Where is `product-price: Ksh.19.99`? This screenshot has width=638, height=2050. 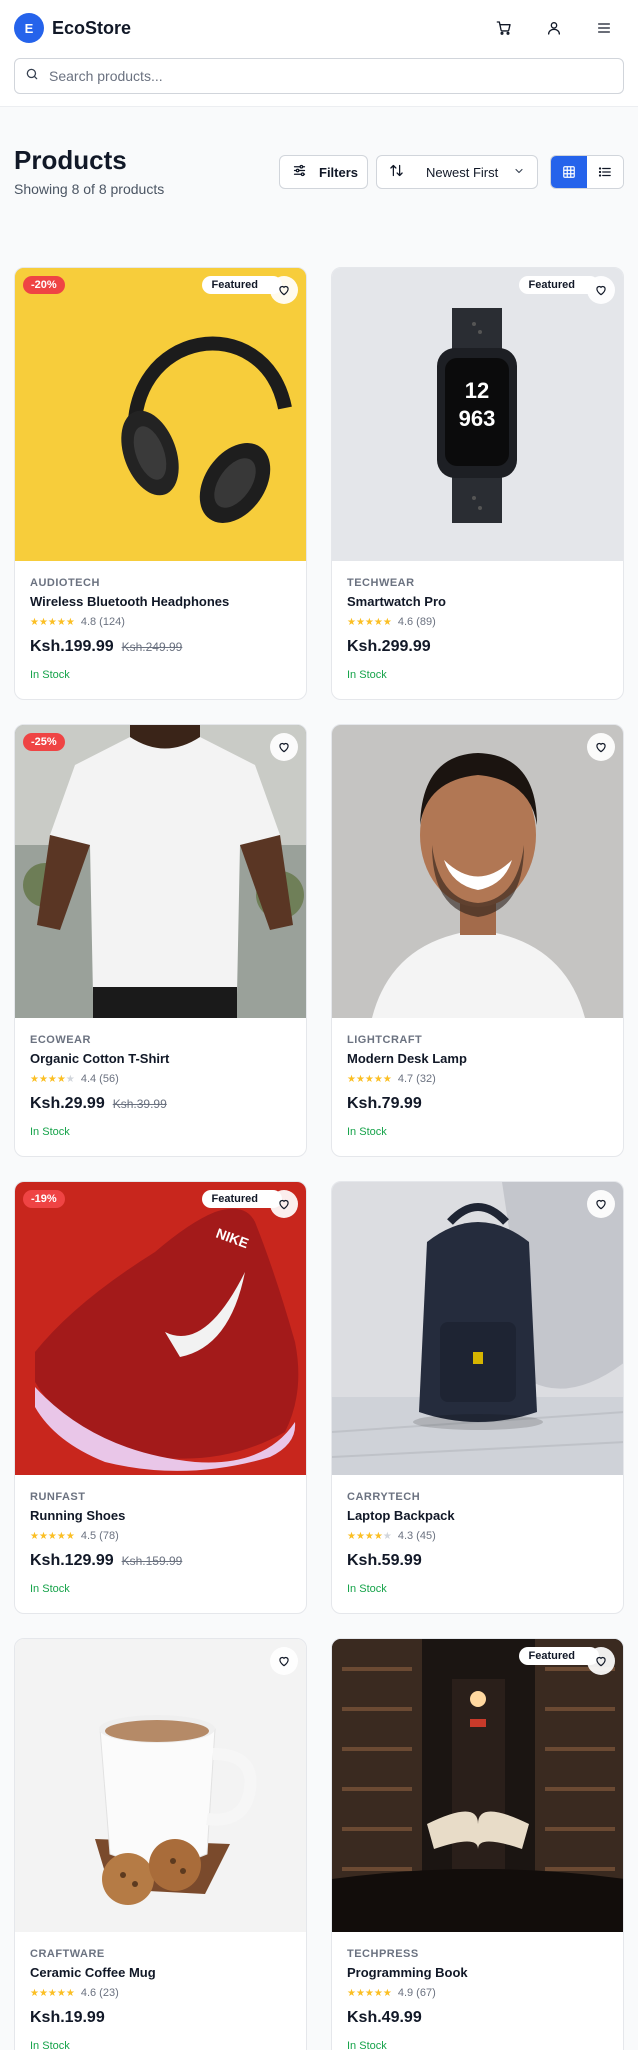
product-price: Ksh.19.99 is located at coordinates (67, 2017).